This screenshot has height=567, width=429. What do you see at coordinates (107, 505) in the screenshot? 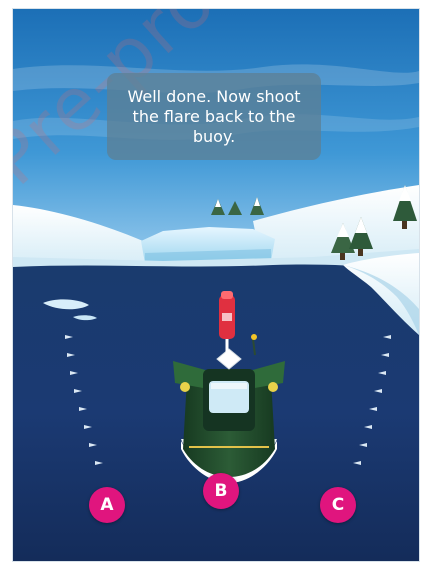
I see `choice-a-button: A` at bounding box center [107, 505].